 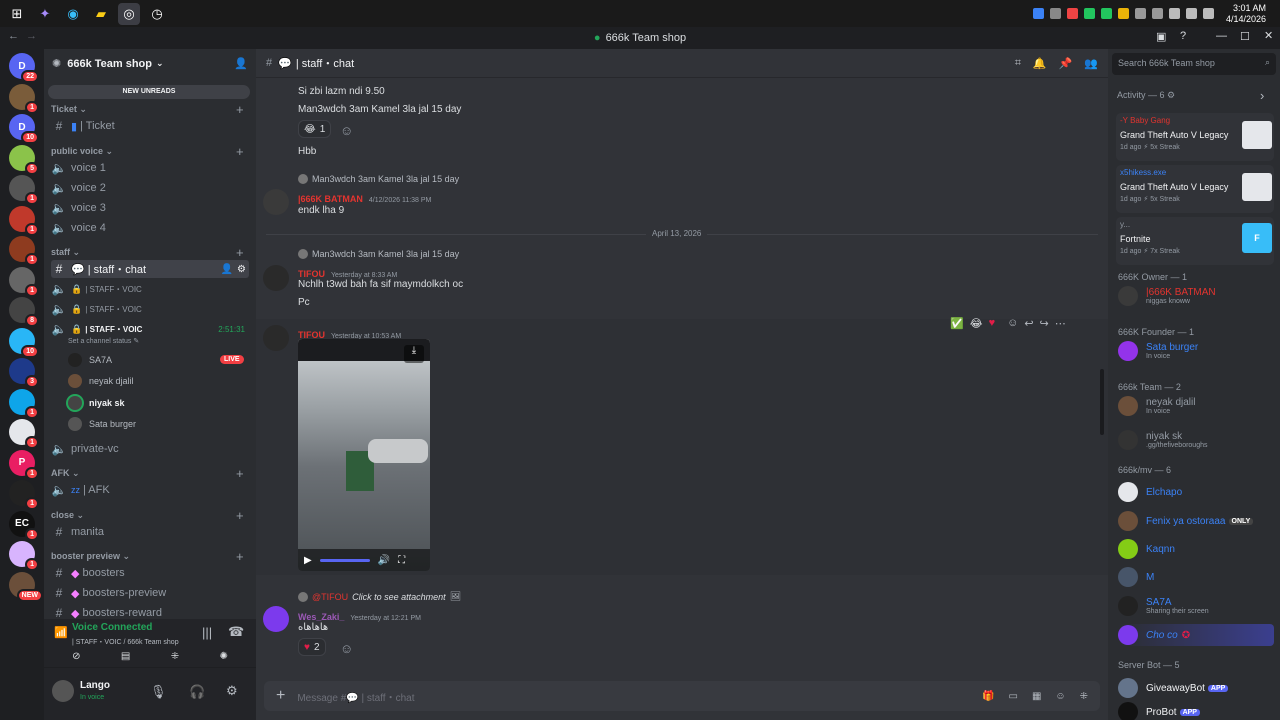 I want to click on category-public-voice: public voice ⌄ +, so click(x=147, y=151).